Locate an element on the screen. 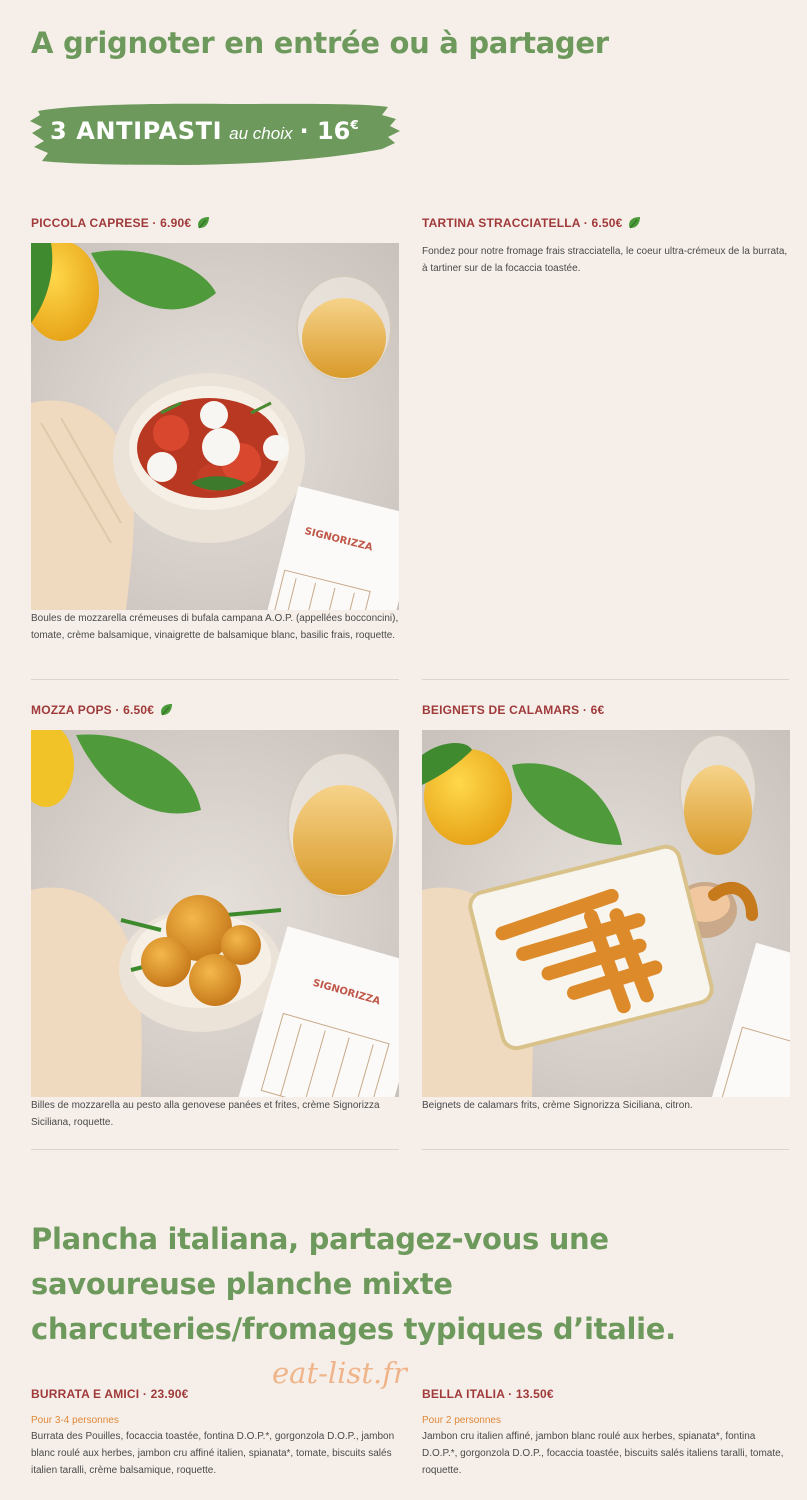 This screenshot has height=1500, width=807. item-name-text: BEIGNETS DE CALAMARS · 6€ is located at coordinates (513, 710).